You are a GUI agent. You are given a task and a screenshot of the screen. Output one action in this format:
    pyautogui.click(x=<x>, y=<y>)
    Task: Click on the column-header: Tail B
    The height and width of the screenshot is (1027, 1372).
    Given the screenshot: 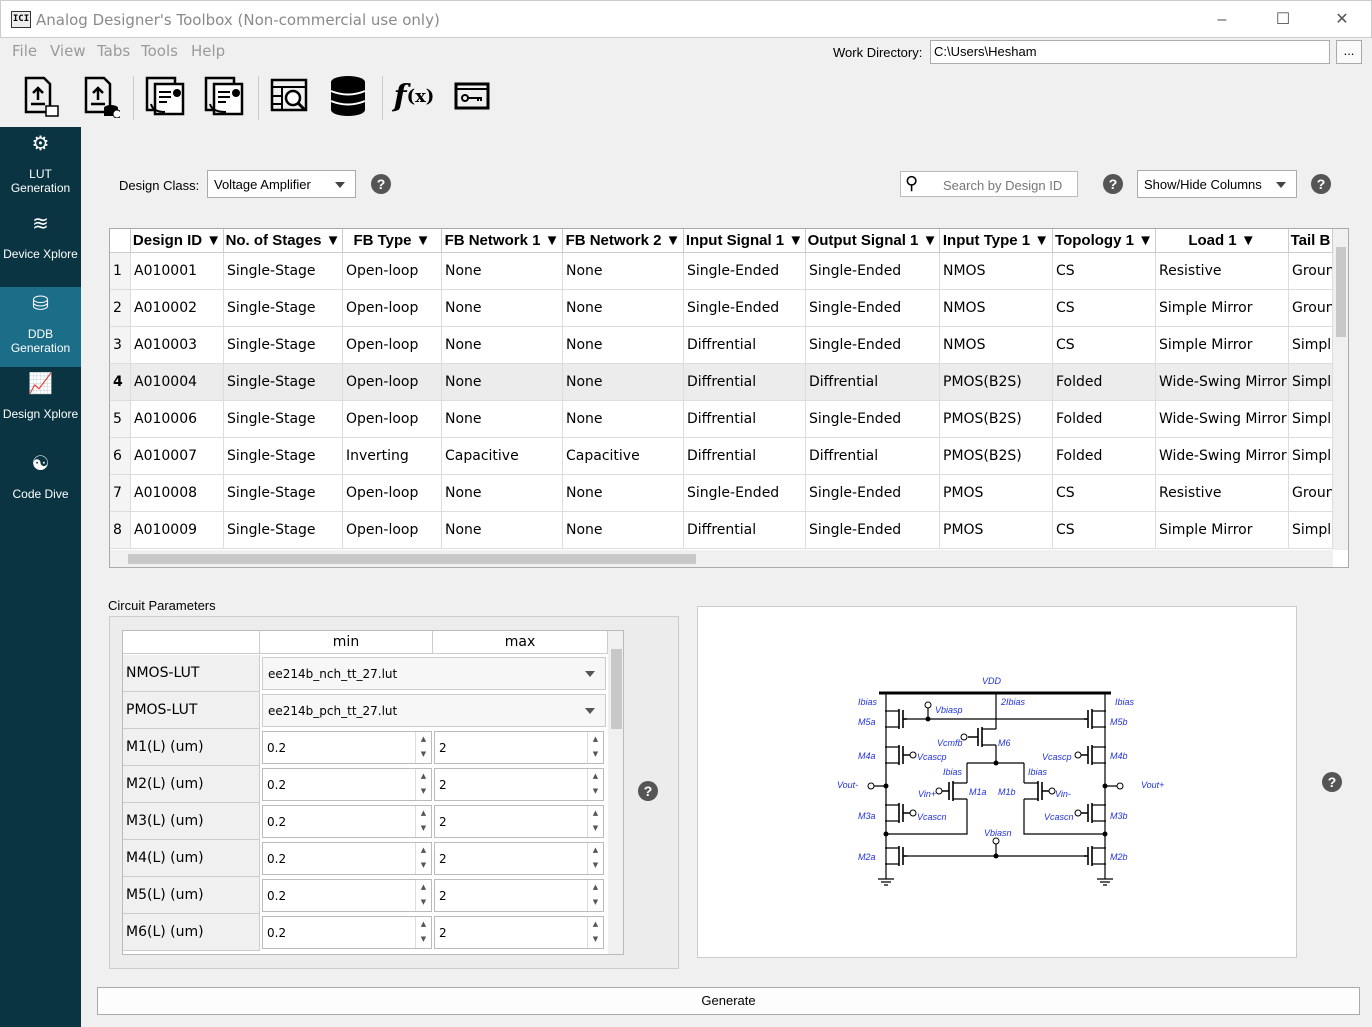 What is the action you would take?
    pyautogui.click(x=1311, y=241)
    